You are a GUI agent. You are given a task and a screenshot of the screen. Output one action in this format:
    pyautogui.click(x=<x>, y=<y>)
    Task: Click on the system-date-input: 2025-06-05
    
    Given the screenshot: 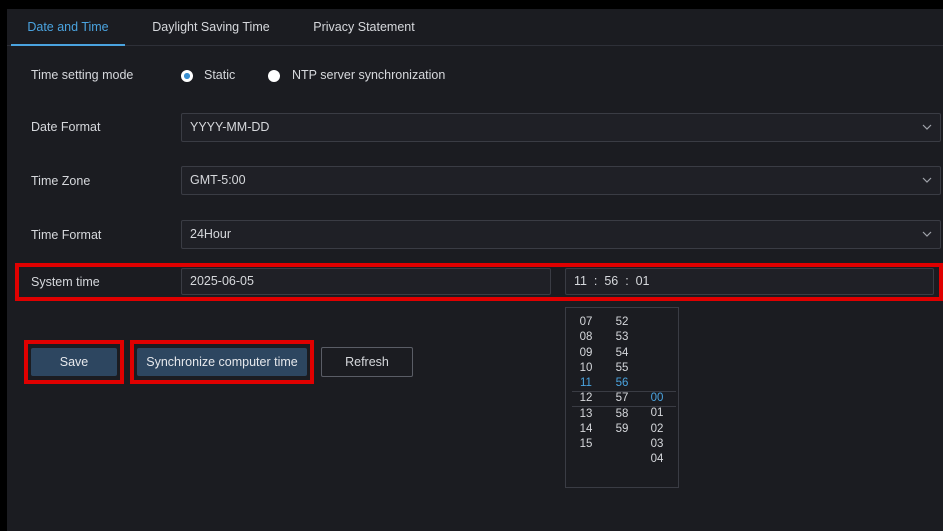 What is the action you would take?
    pyautogui.click(x=366, y=281)
    